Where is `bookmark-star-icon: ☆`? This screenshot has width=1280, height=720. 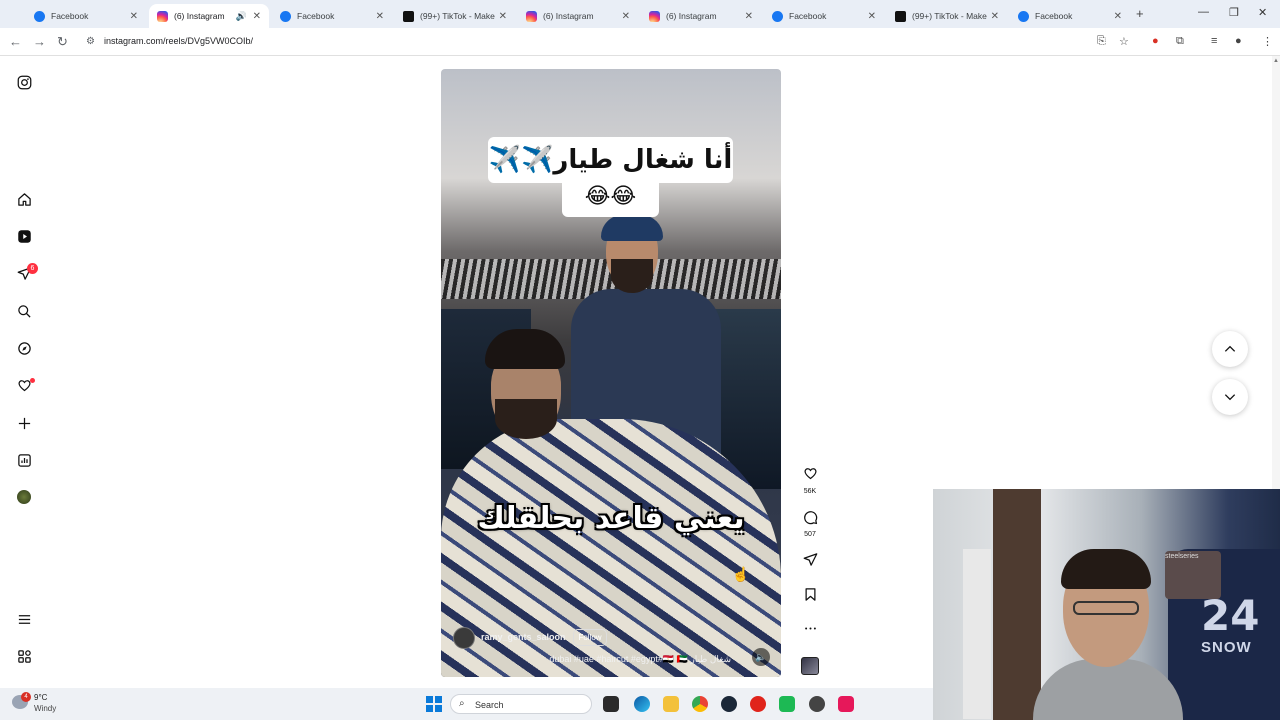
bookmark-star-icon: ☆ is located at coordinates (1124, 41).